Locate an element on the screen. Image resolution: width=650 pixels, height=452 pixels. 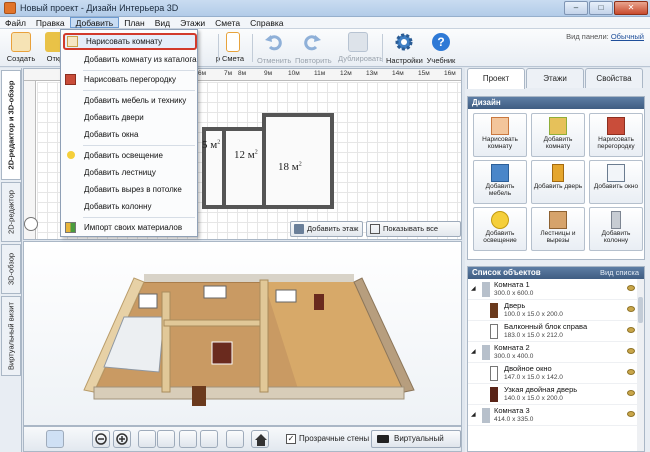
create-button: Создать is located at coordinates (21, 48).